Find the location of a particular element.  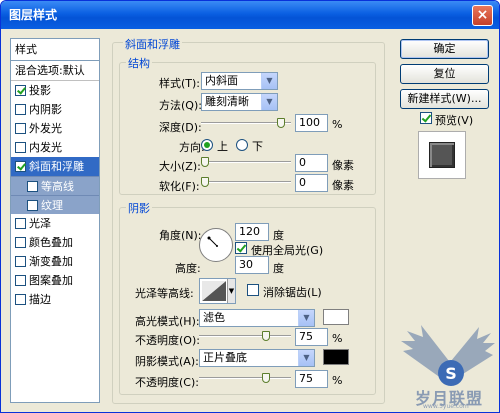

shadow-opacity-input: 75 is located at coordinates (311, 379).